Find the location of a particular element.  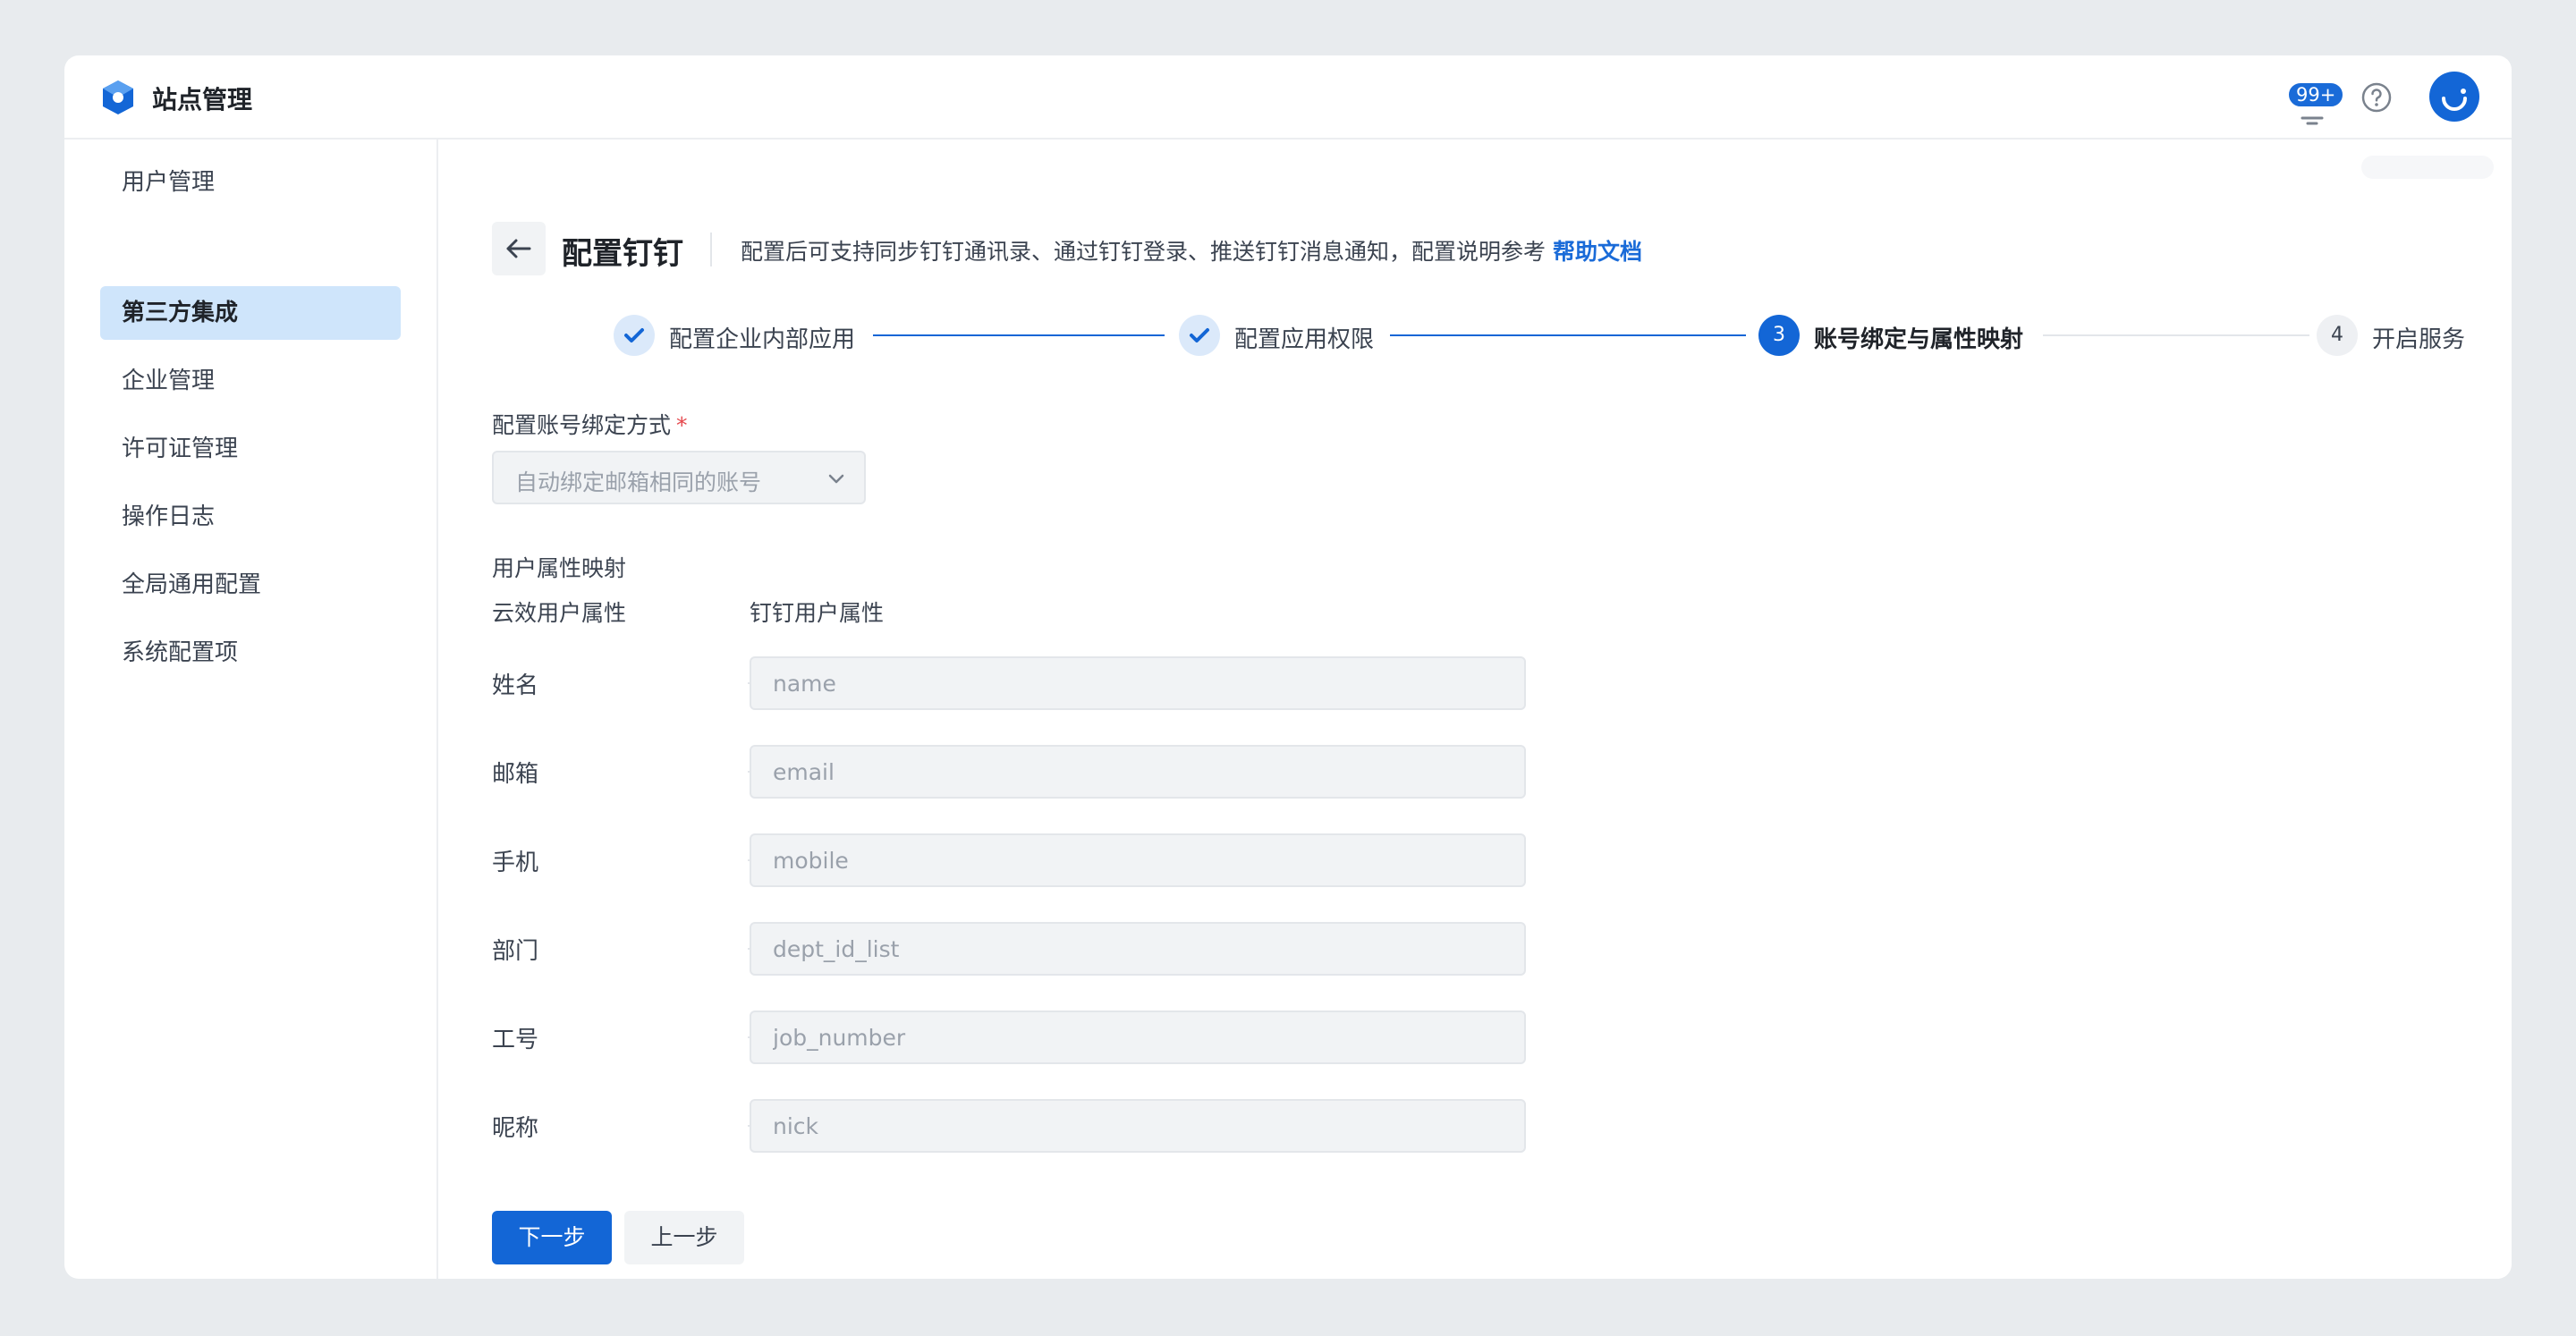

sidebar-item-operation-log: 操作日志 is located at coordinates (250, 517).